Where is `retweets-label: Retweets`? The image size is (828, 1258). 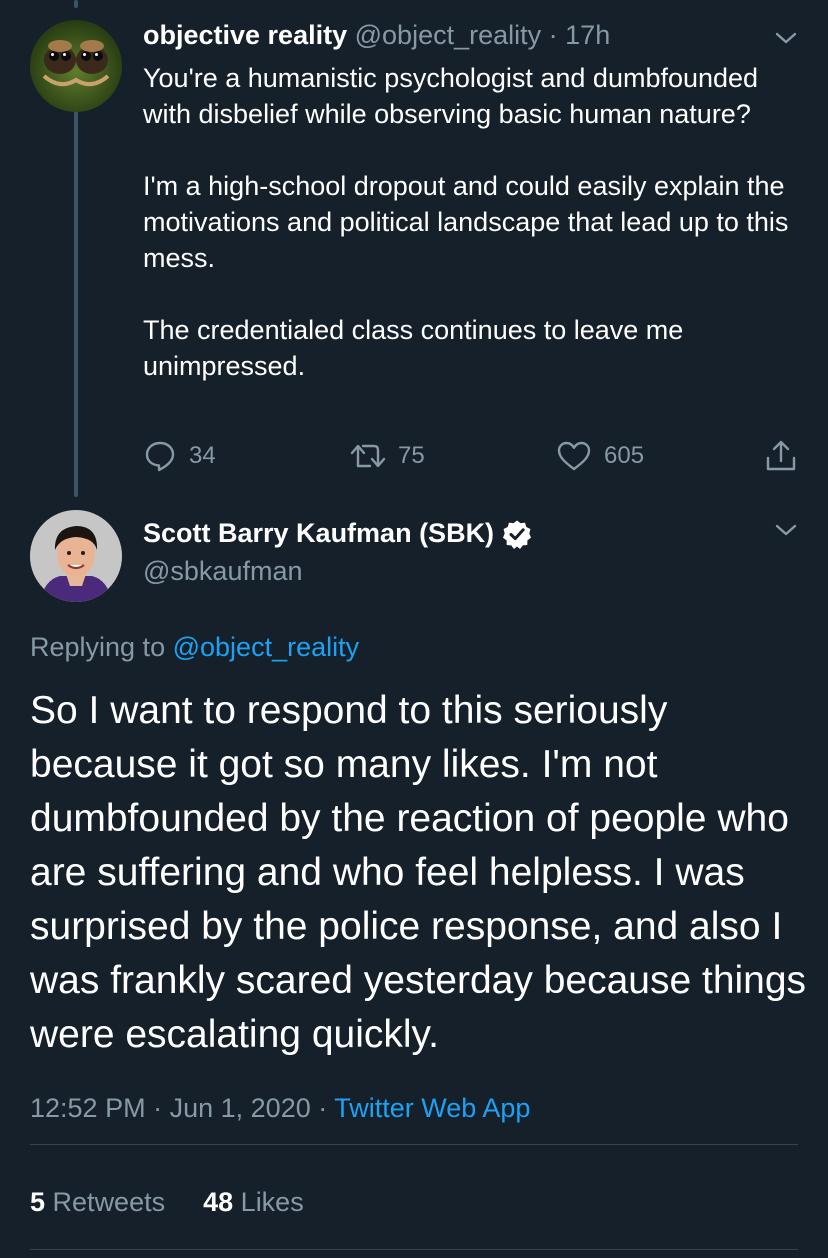 retweets-label: Retweets is located at coordinates (109, 1202).